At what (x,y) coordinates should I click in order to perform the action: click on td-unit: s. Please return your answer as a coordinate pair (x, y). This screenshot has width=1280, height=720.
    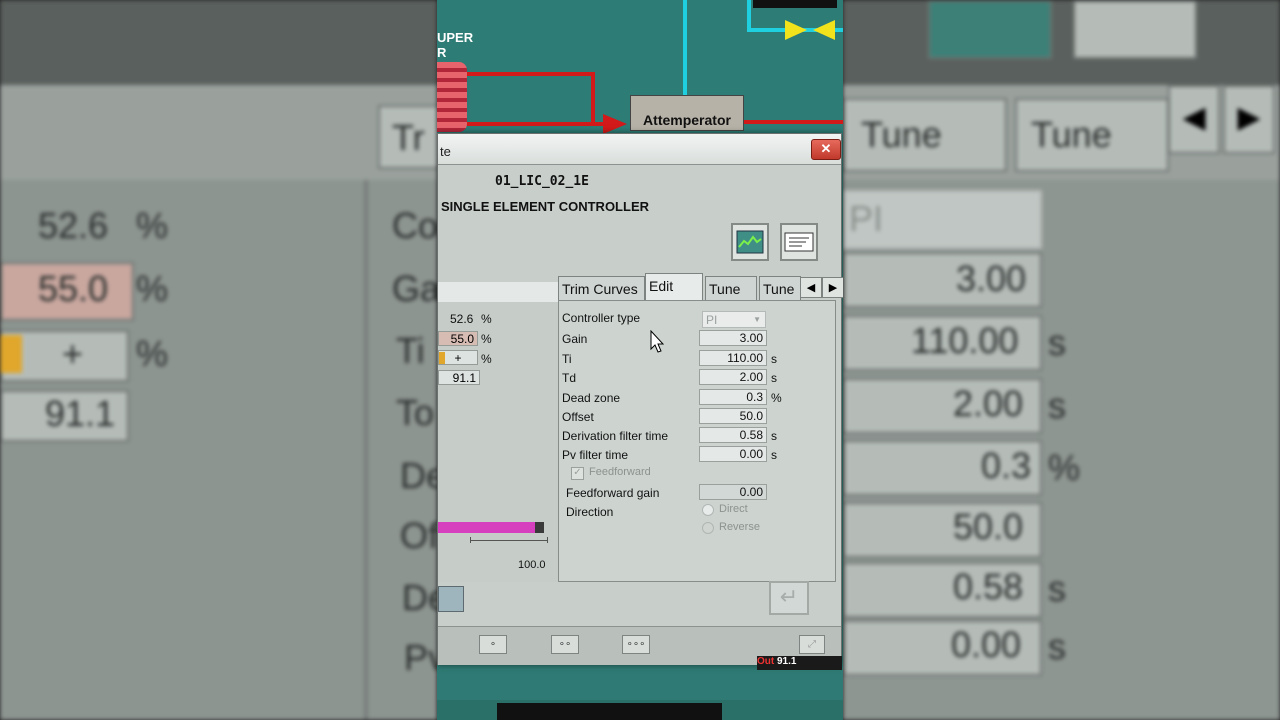
    Looking at the image, I should click on (774, 378).